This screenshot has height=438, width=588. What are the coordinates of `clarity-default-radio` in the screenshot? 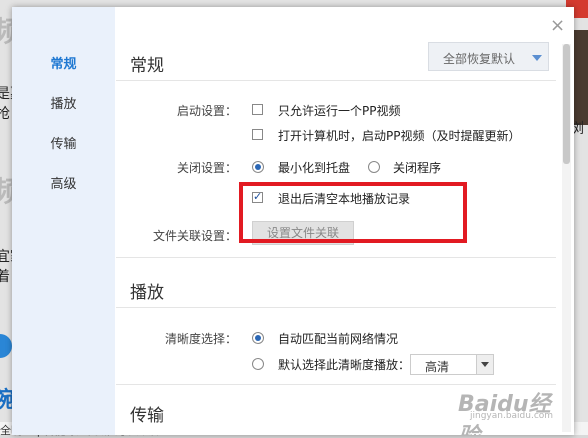 It's located at (258, 364).